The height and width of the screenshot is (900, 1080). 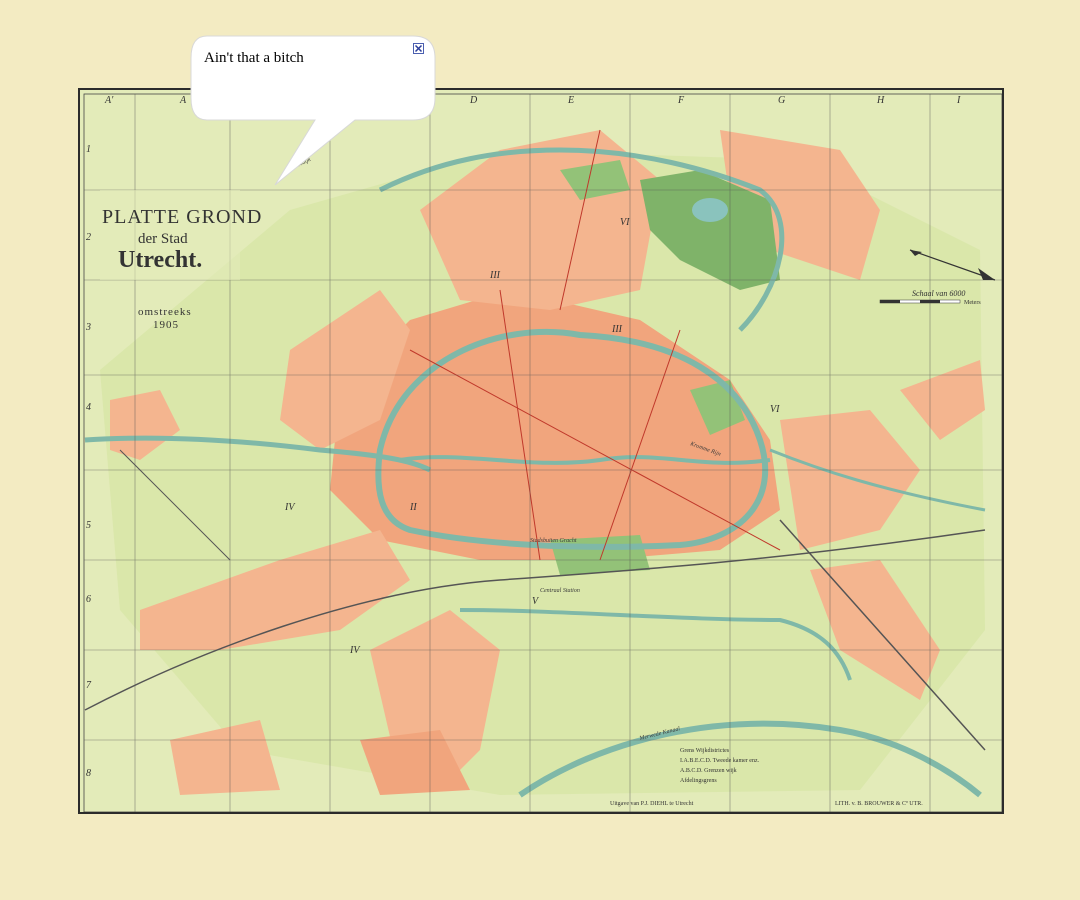 What do you see at coordinates (165, 312) in the screenshot?
I see `map-subtitle-line1: omstreeks` at bounding box center [165, 312].